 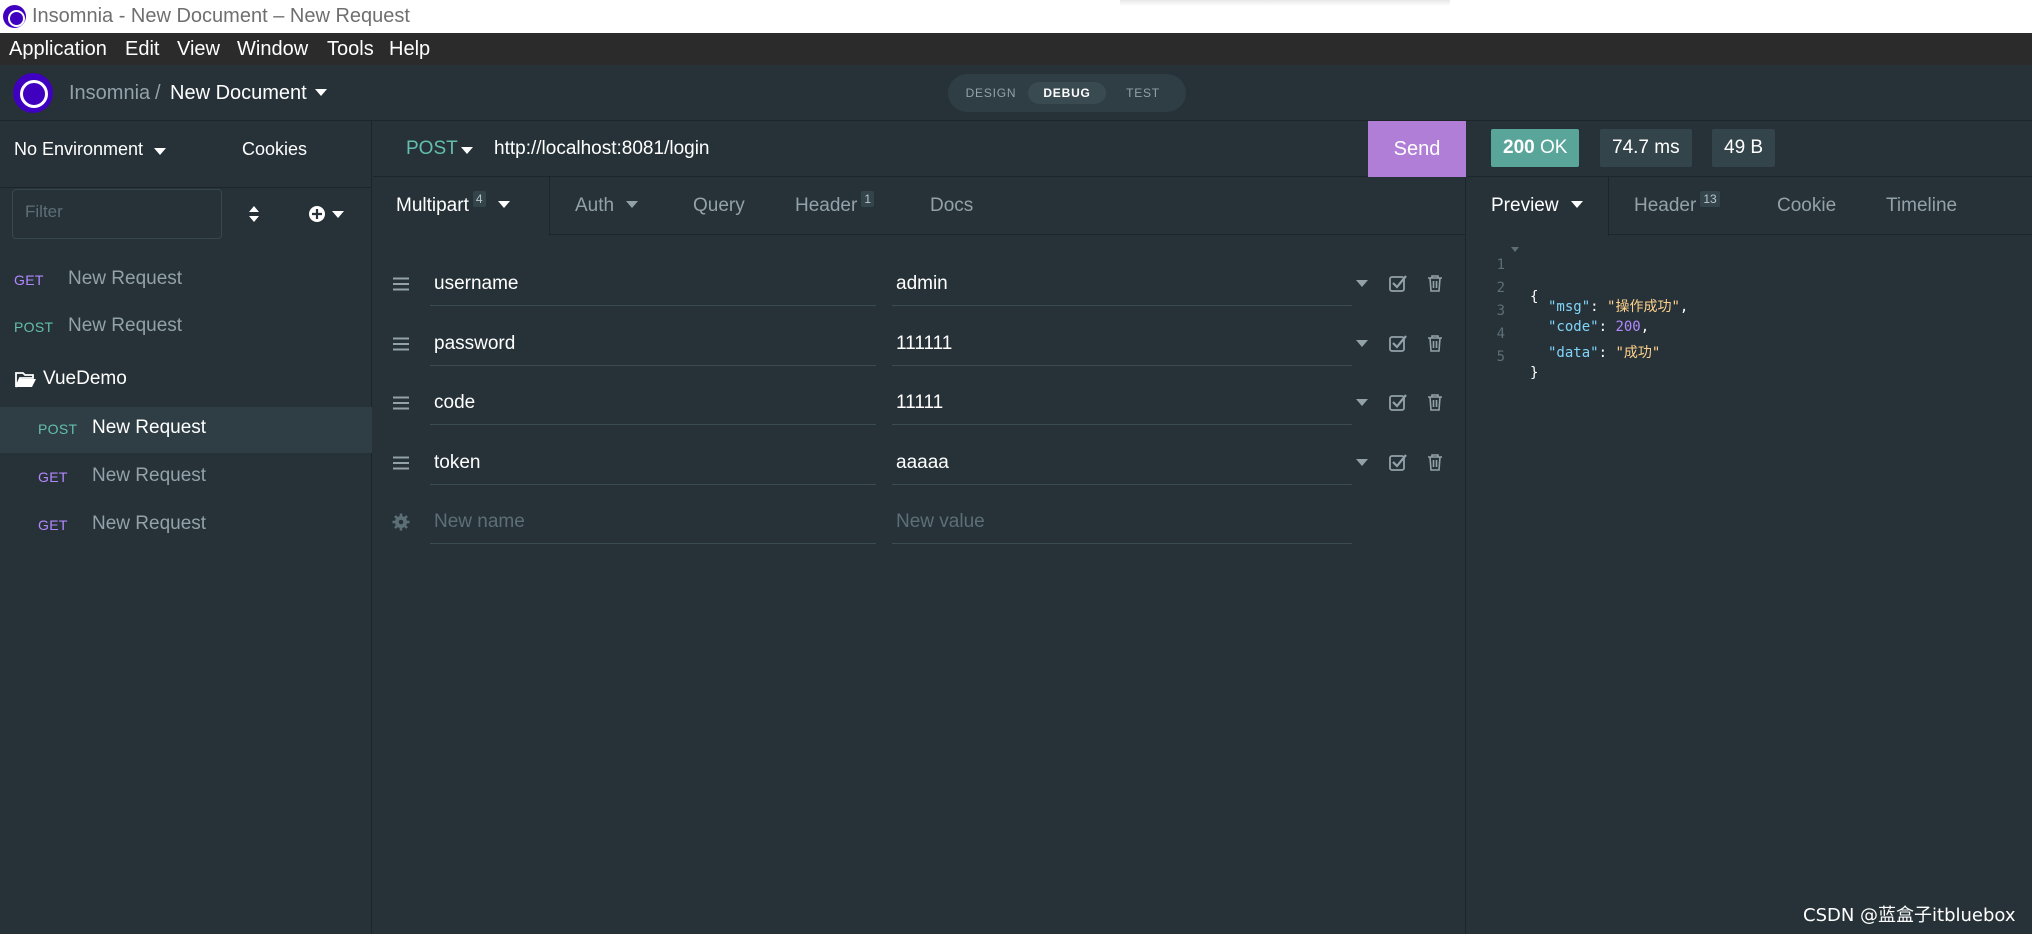 I want to click on add-item-dropdown-icon, so click(x=328, y=214).